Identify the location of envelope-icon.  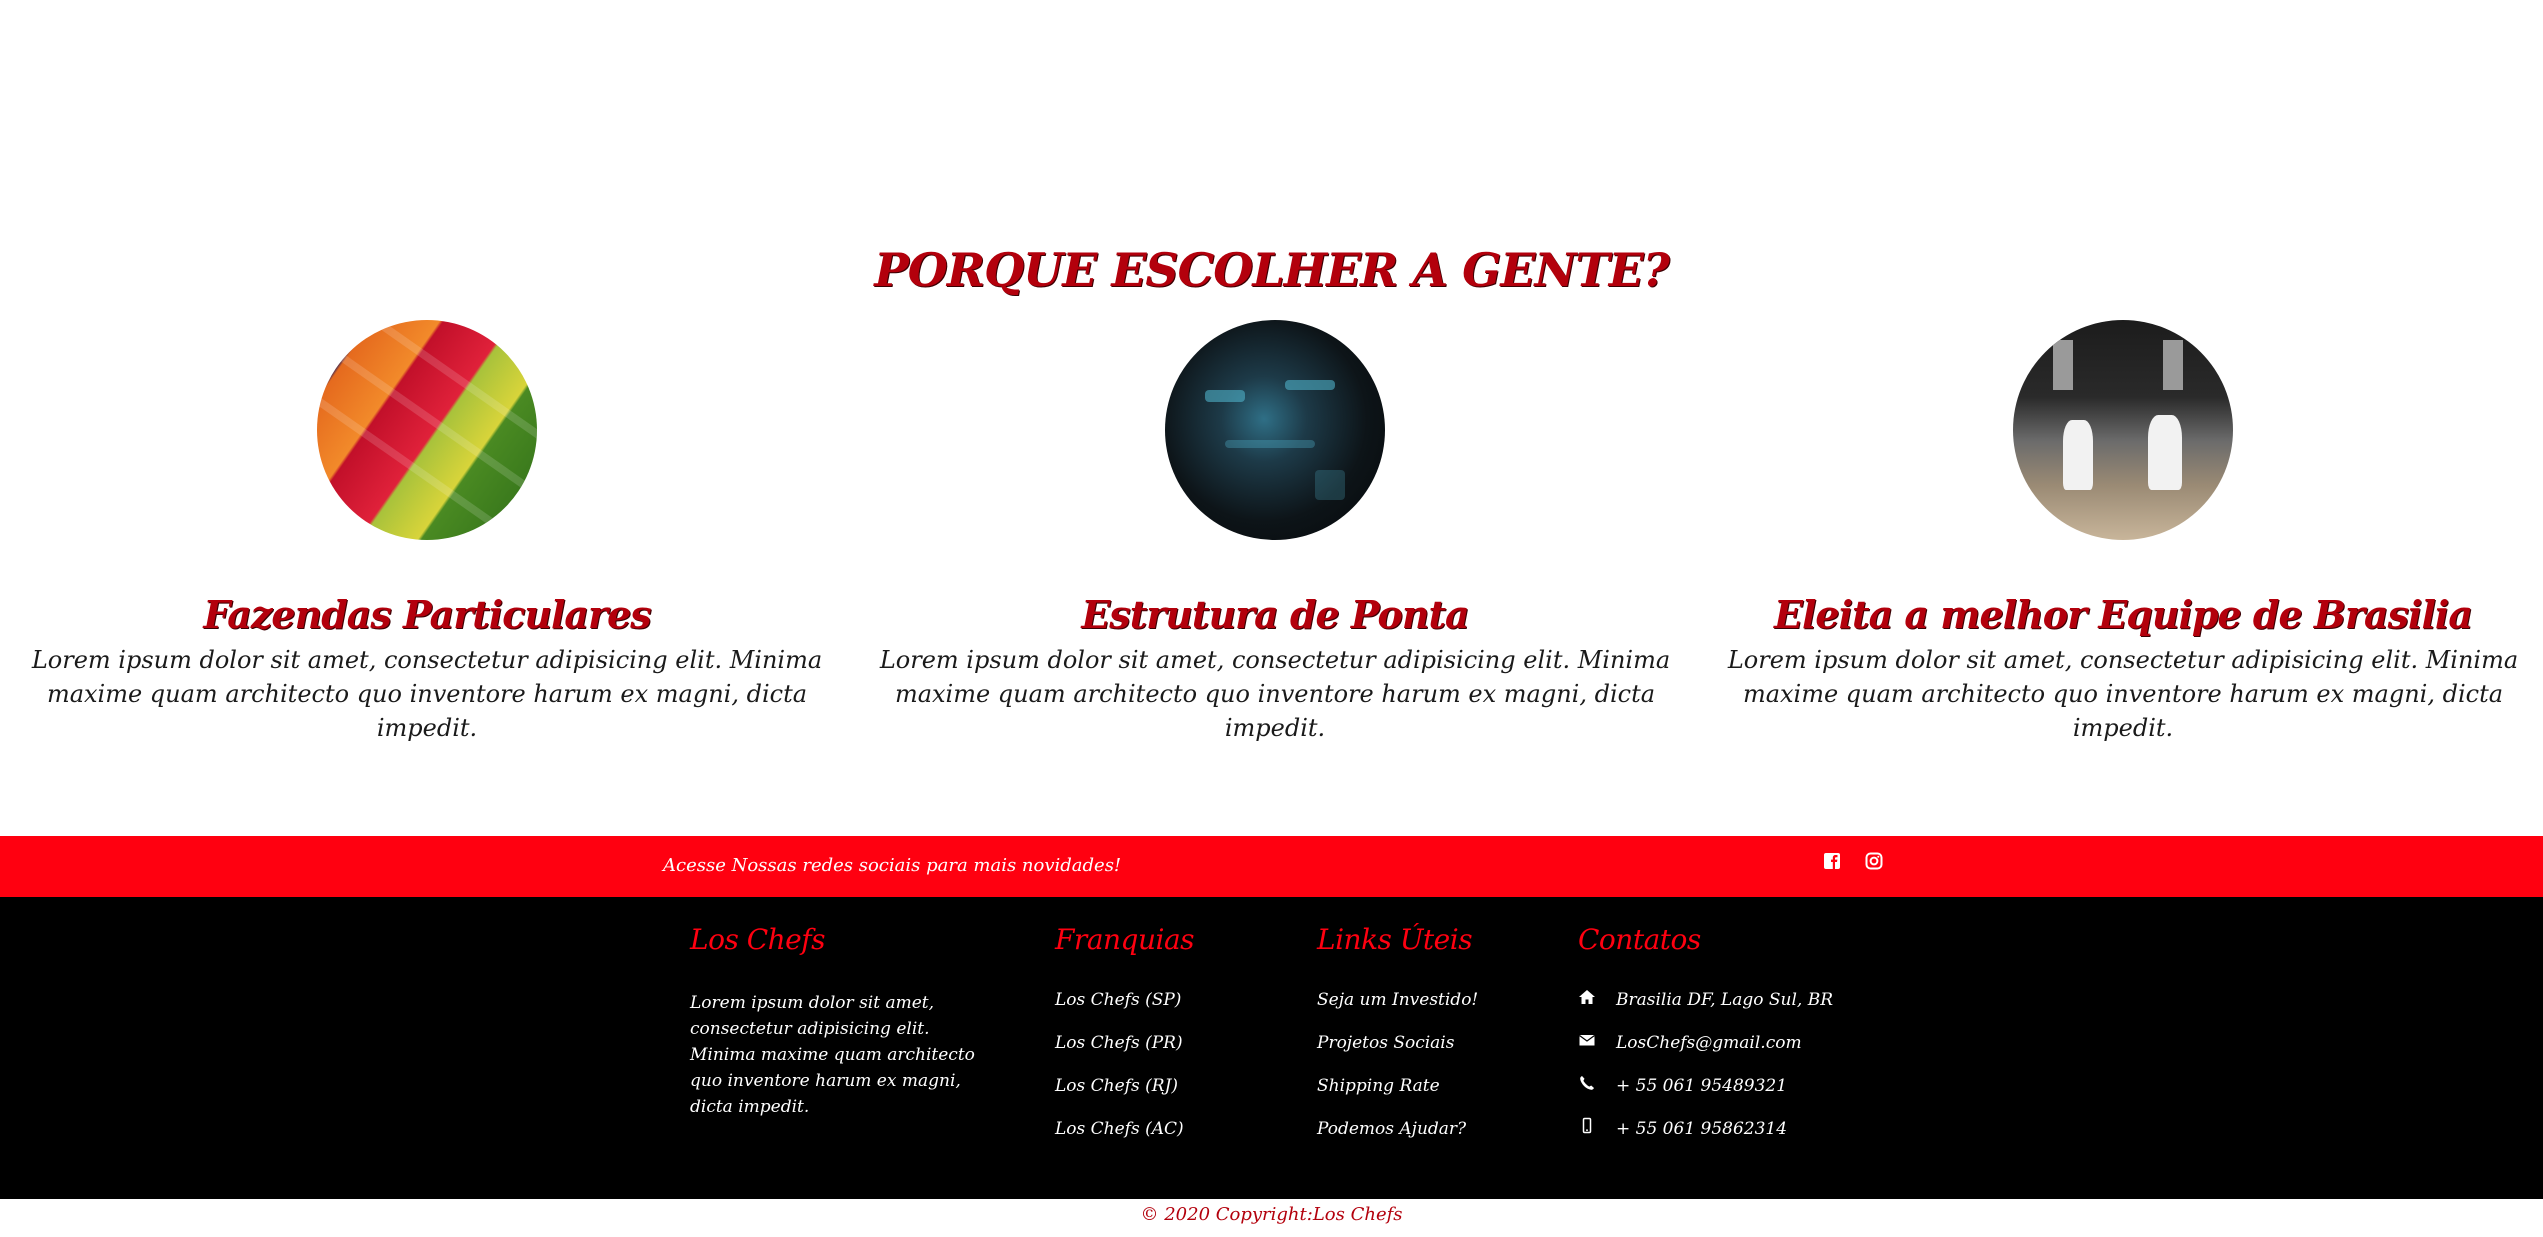
(1587, 1040).